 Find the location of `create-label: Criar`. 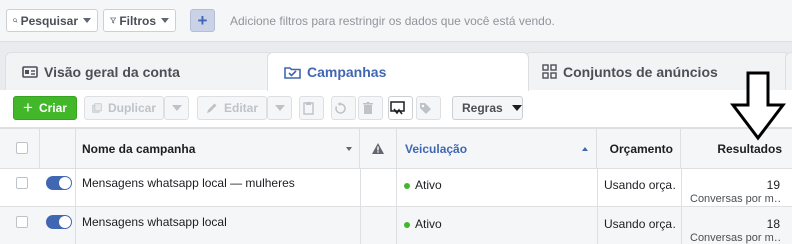

create-label: Criar is located at coordinates (52, 108).